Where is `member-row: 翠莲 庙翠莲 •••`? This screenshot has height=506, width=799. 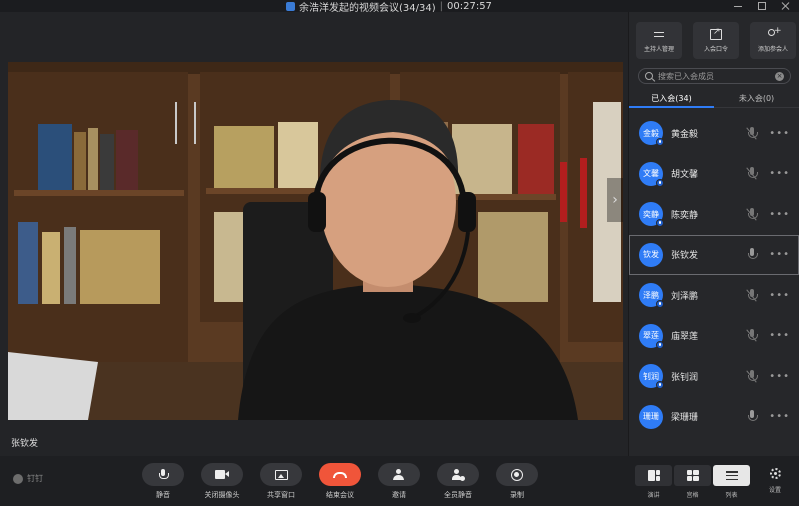
member-row: 翠莲 庙翠莲 ••• is located at coordinates (714, 336).